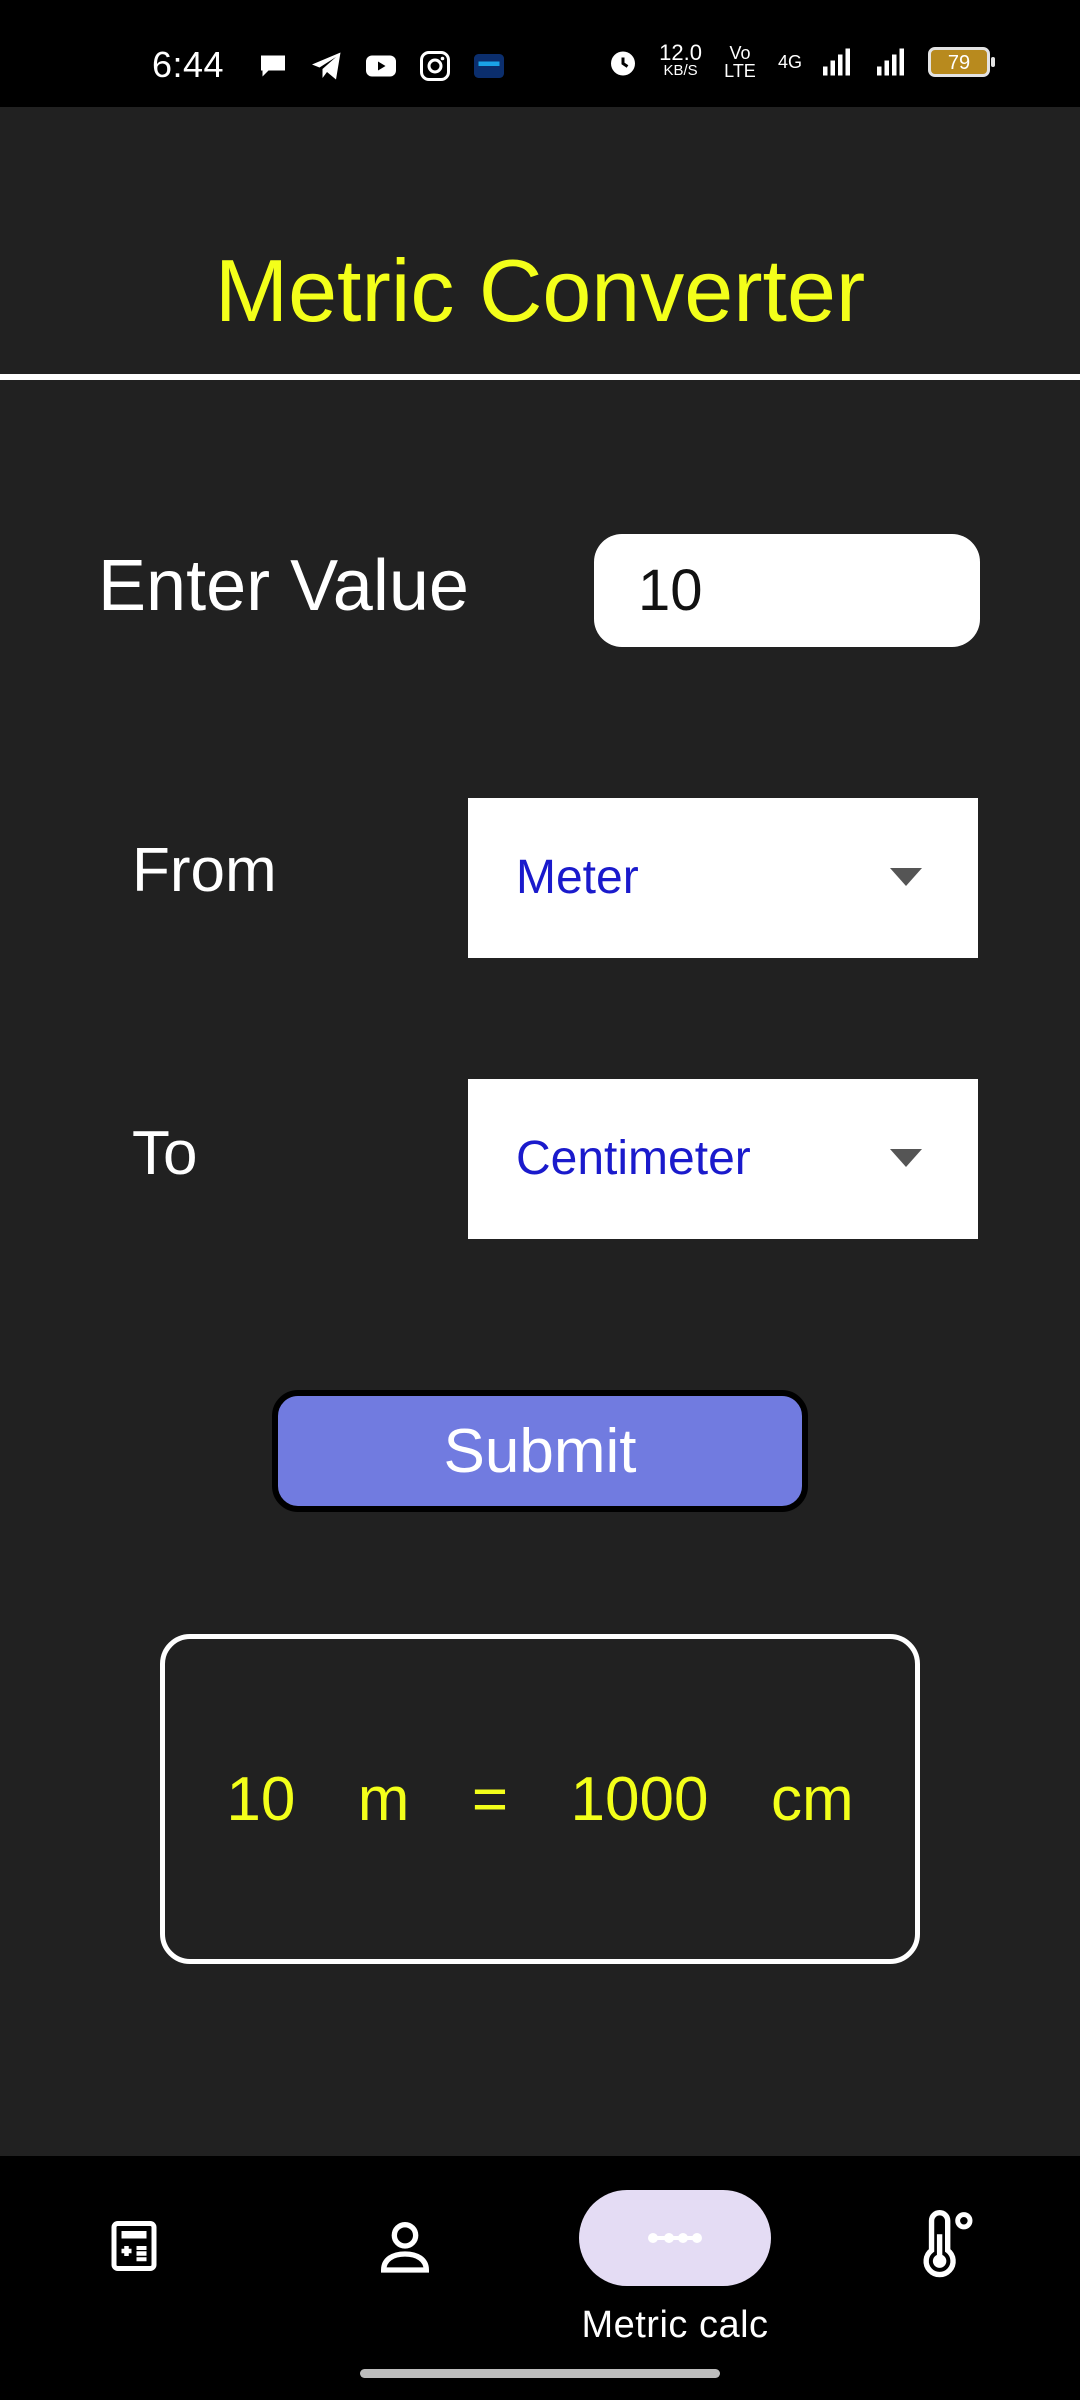 The width and height of the screenshot is (1080, 2400). I want to click on from-unit-value: Meter, so click(577, 877).